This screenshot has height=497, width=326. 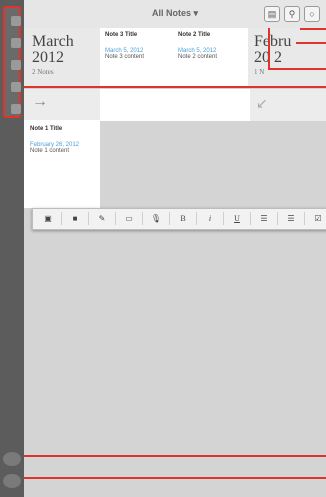 What do you see at coordinates (287, 58) in the screenshot?
I see `month-panel-february: Febru 20 2 1 N` at bounding box center [287, 58].